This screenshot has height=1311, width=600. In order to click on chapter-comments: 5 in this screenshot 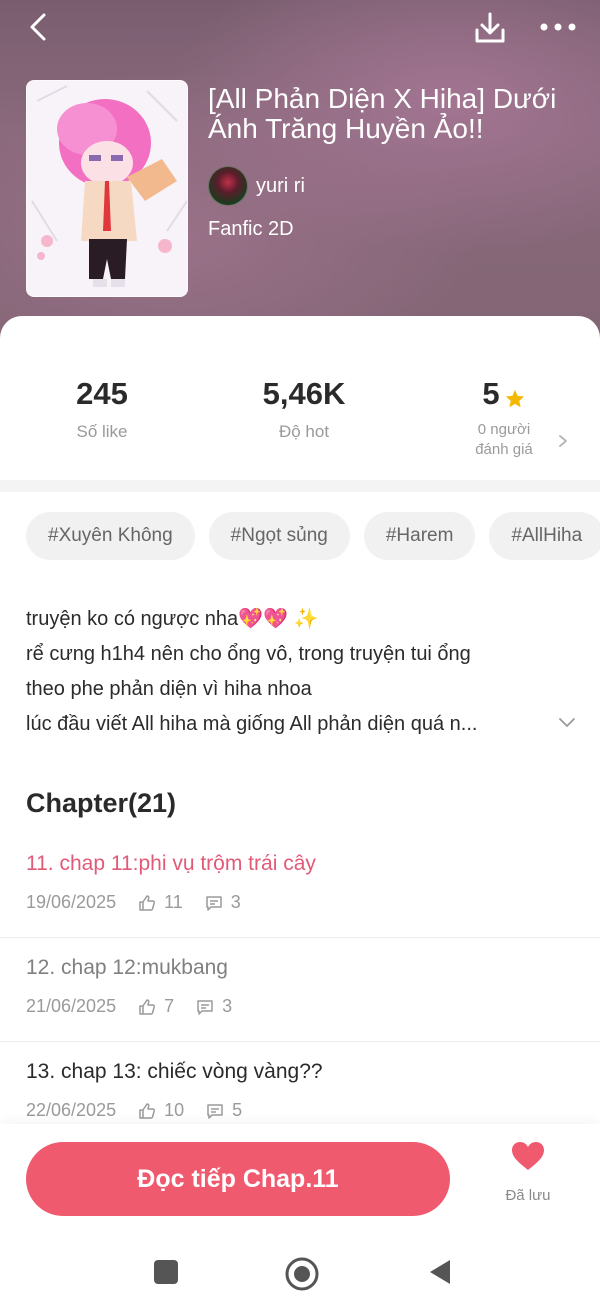, I will do `click(237, 1110)`.